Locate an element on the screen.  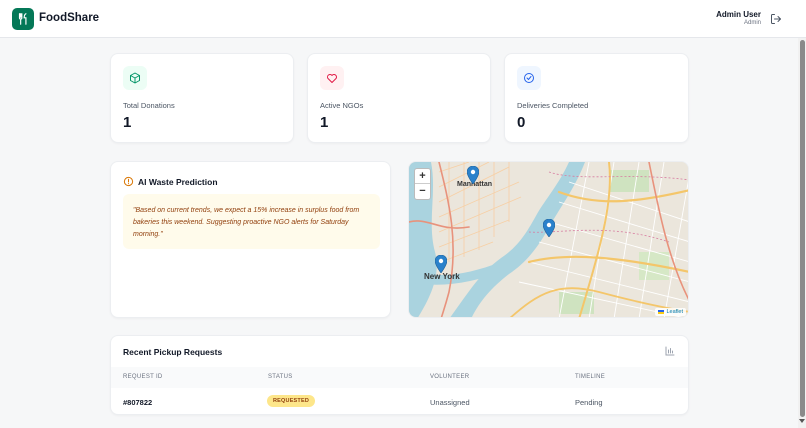
ai-prediction-title: AI Waste Prediction is located at coordinates (178, 182).